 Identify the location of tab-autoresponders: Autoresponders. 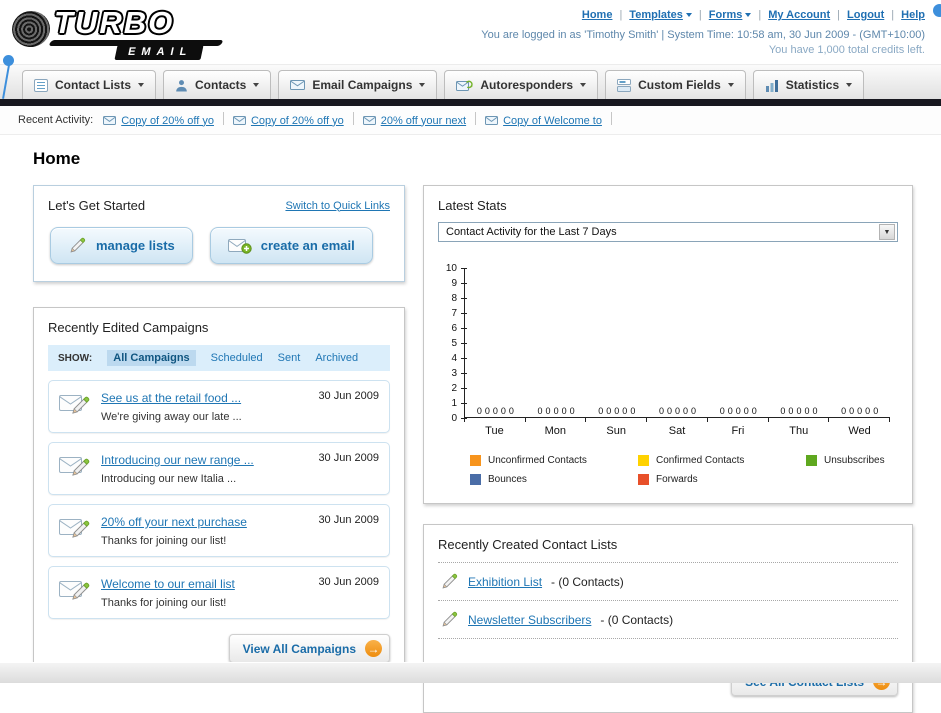
(521, 84).